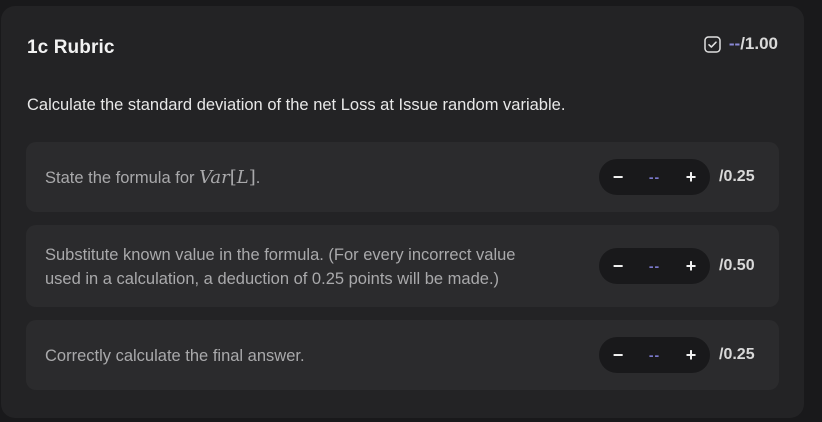 Image resolution: width=822 pixels, height=422 pixels. I want to click on checkbox-icon, so click(712, 44).